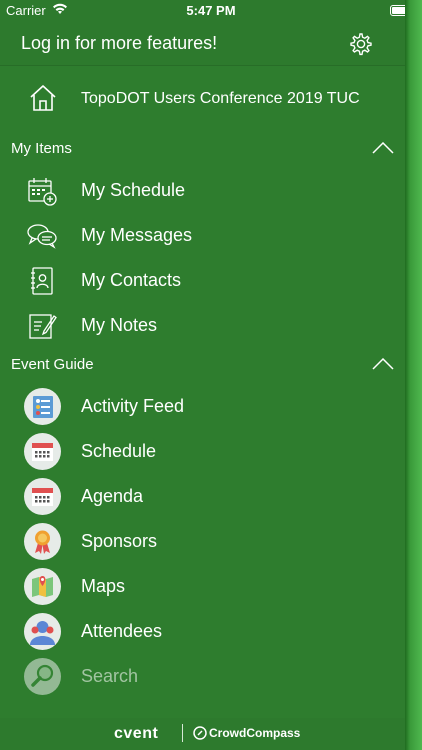  Describe the element at coordinates (202, 367) in the screenshot. I see `event-guide-section-header: Event Guide` at that location.